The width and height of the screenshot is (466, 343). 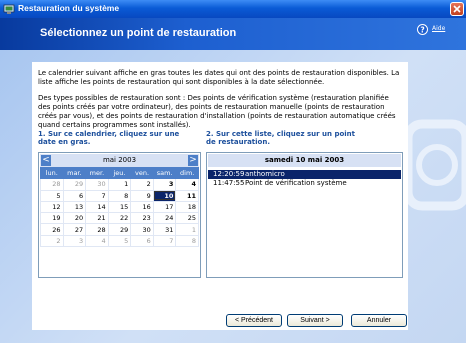 I want to click on restore-point-item: 11:47:55Point de vérification système, so click(x=304, y=183).